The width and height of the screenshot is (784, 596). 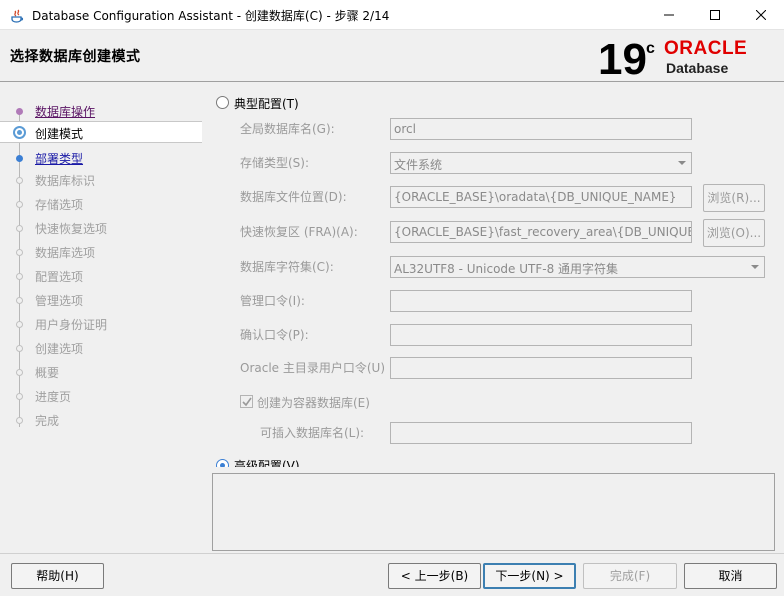 I want to click on nav-step-label: 快速恢复选项, so click(x=71, y=229).